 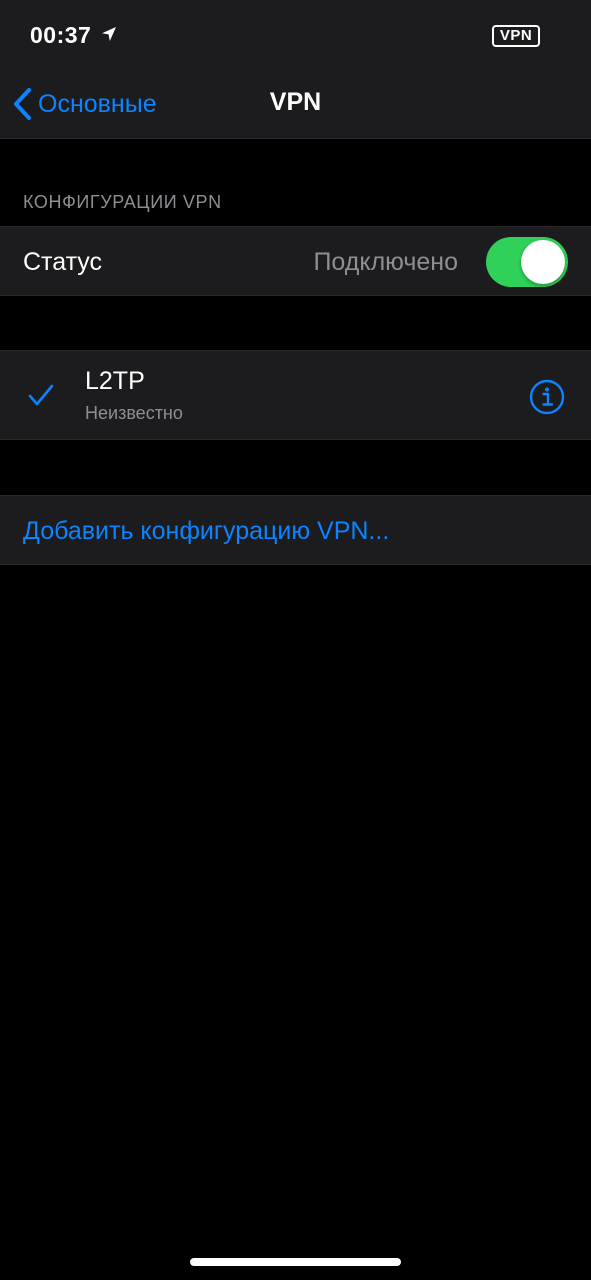 I want to click on vpn-toggle, so click(x=527, y=262).